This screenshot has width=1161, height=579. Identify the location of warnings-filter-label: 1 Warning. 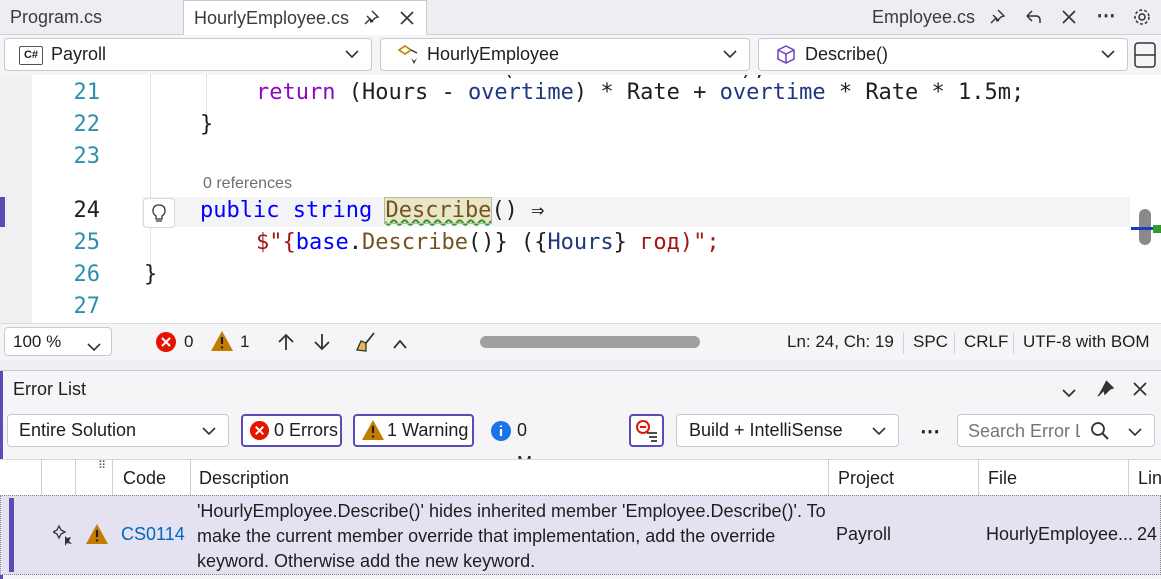
(428, 430).